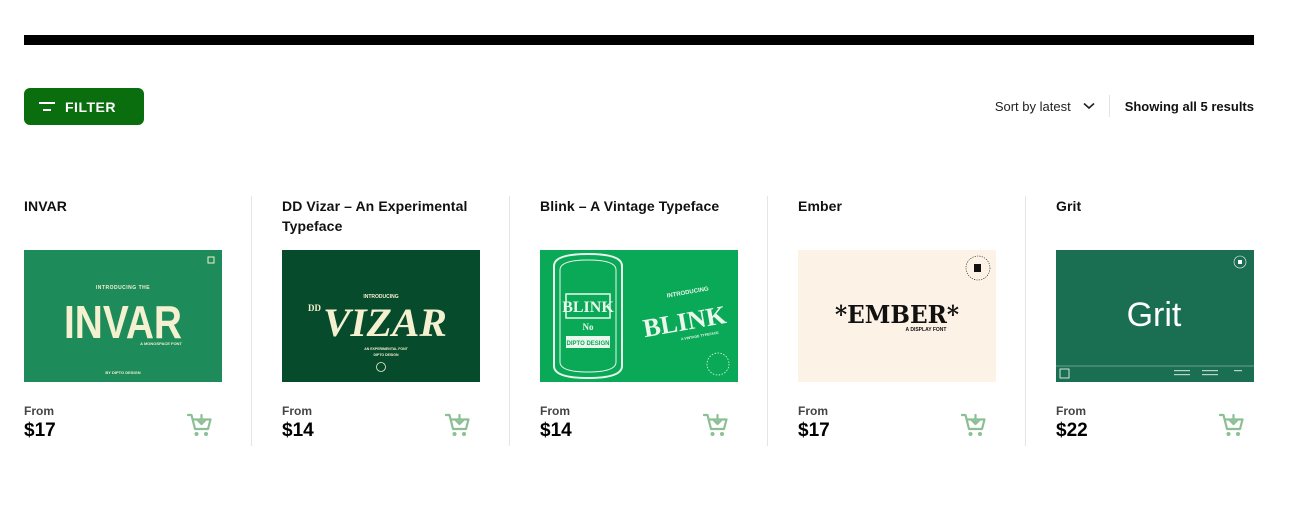 The width and height of the screenshot is (1299, 526). What do you see at coordinates (588, 327) in the screenshot?
I see `badge-number: No` at bounding box center [588, 327].